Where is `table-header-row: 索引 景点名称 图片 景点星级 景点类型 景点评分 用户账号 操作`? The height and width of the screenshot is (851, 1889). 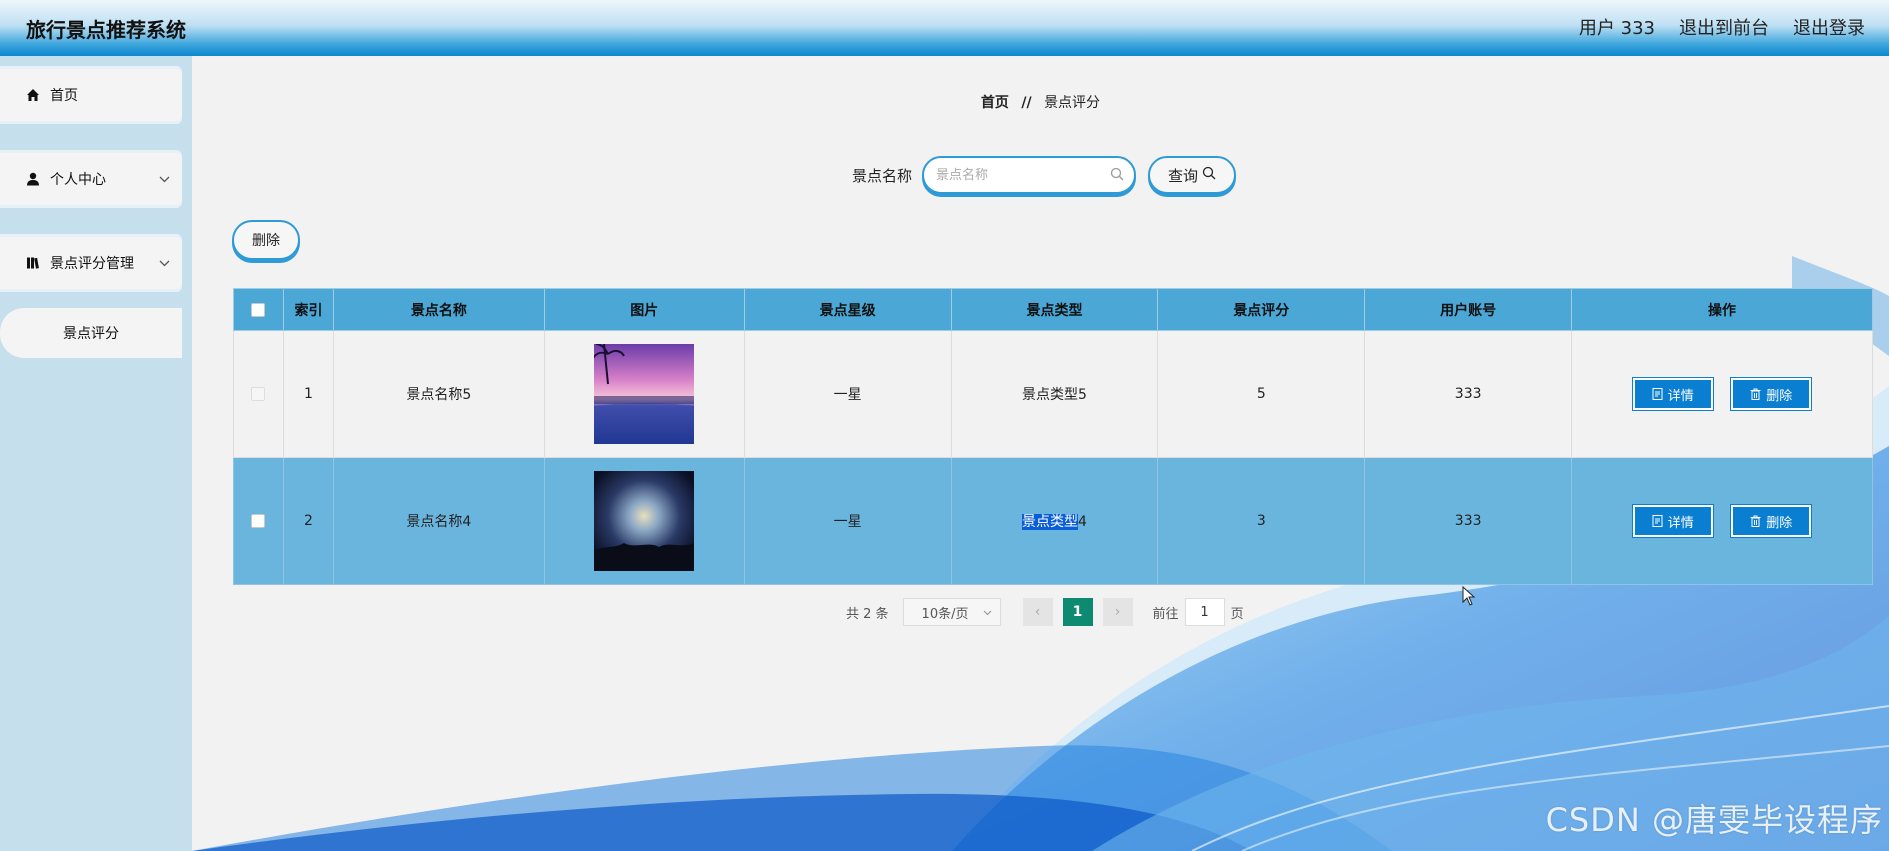 table-header-row: 索引 景点名称 图片 景点星级 景点类型 景点评分 用户账号 操作 is located at coordinates (1053, 309).